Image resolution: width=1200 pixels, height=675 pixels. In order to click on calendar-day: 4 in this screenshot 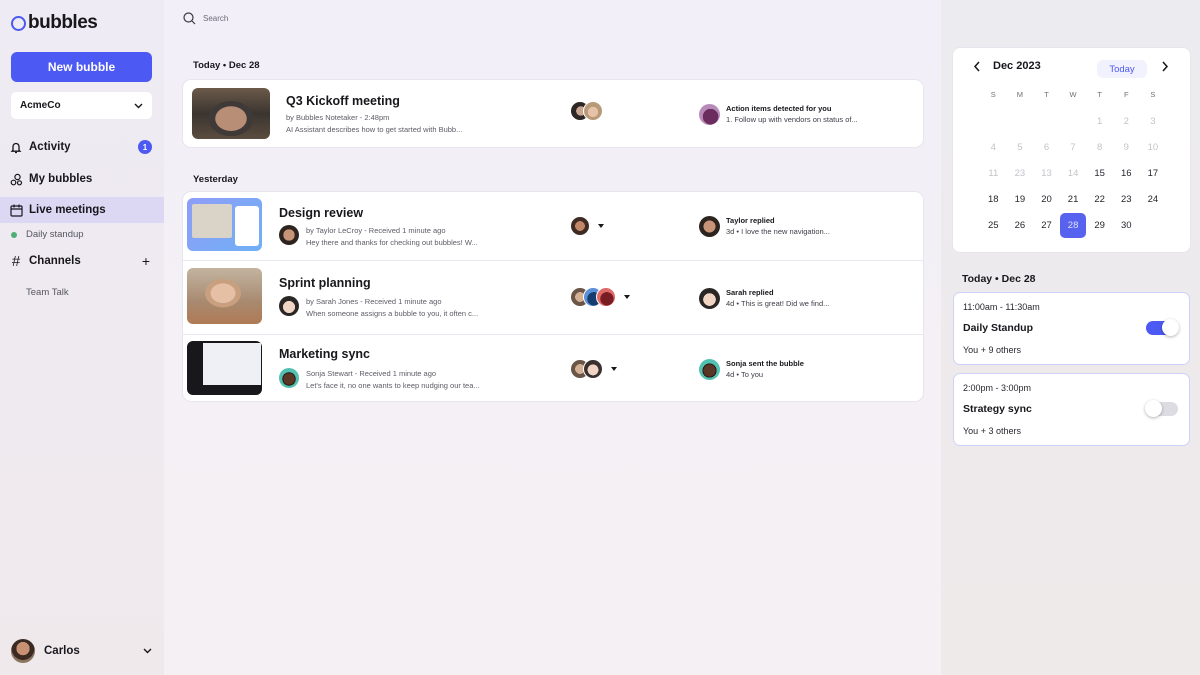, I will do `click(993, 155)`.